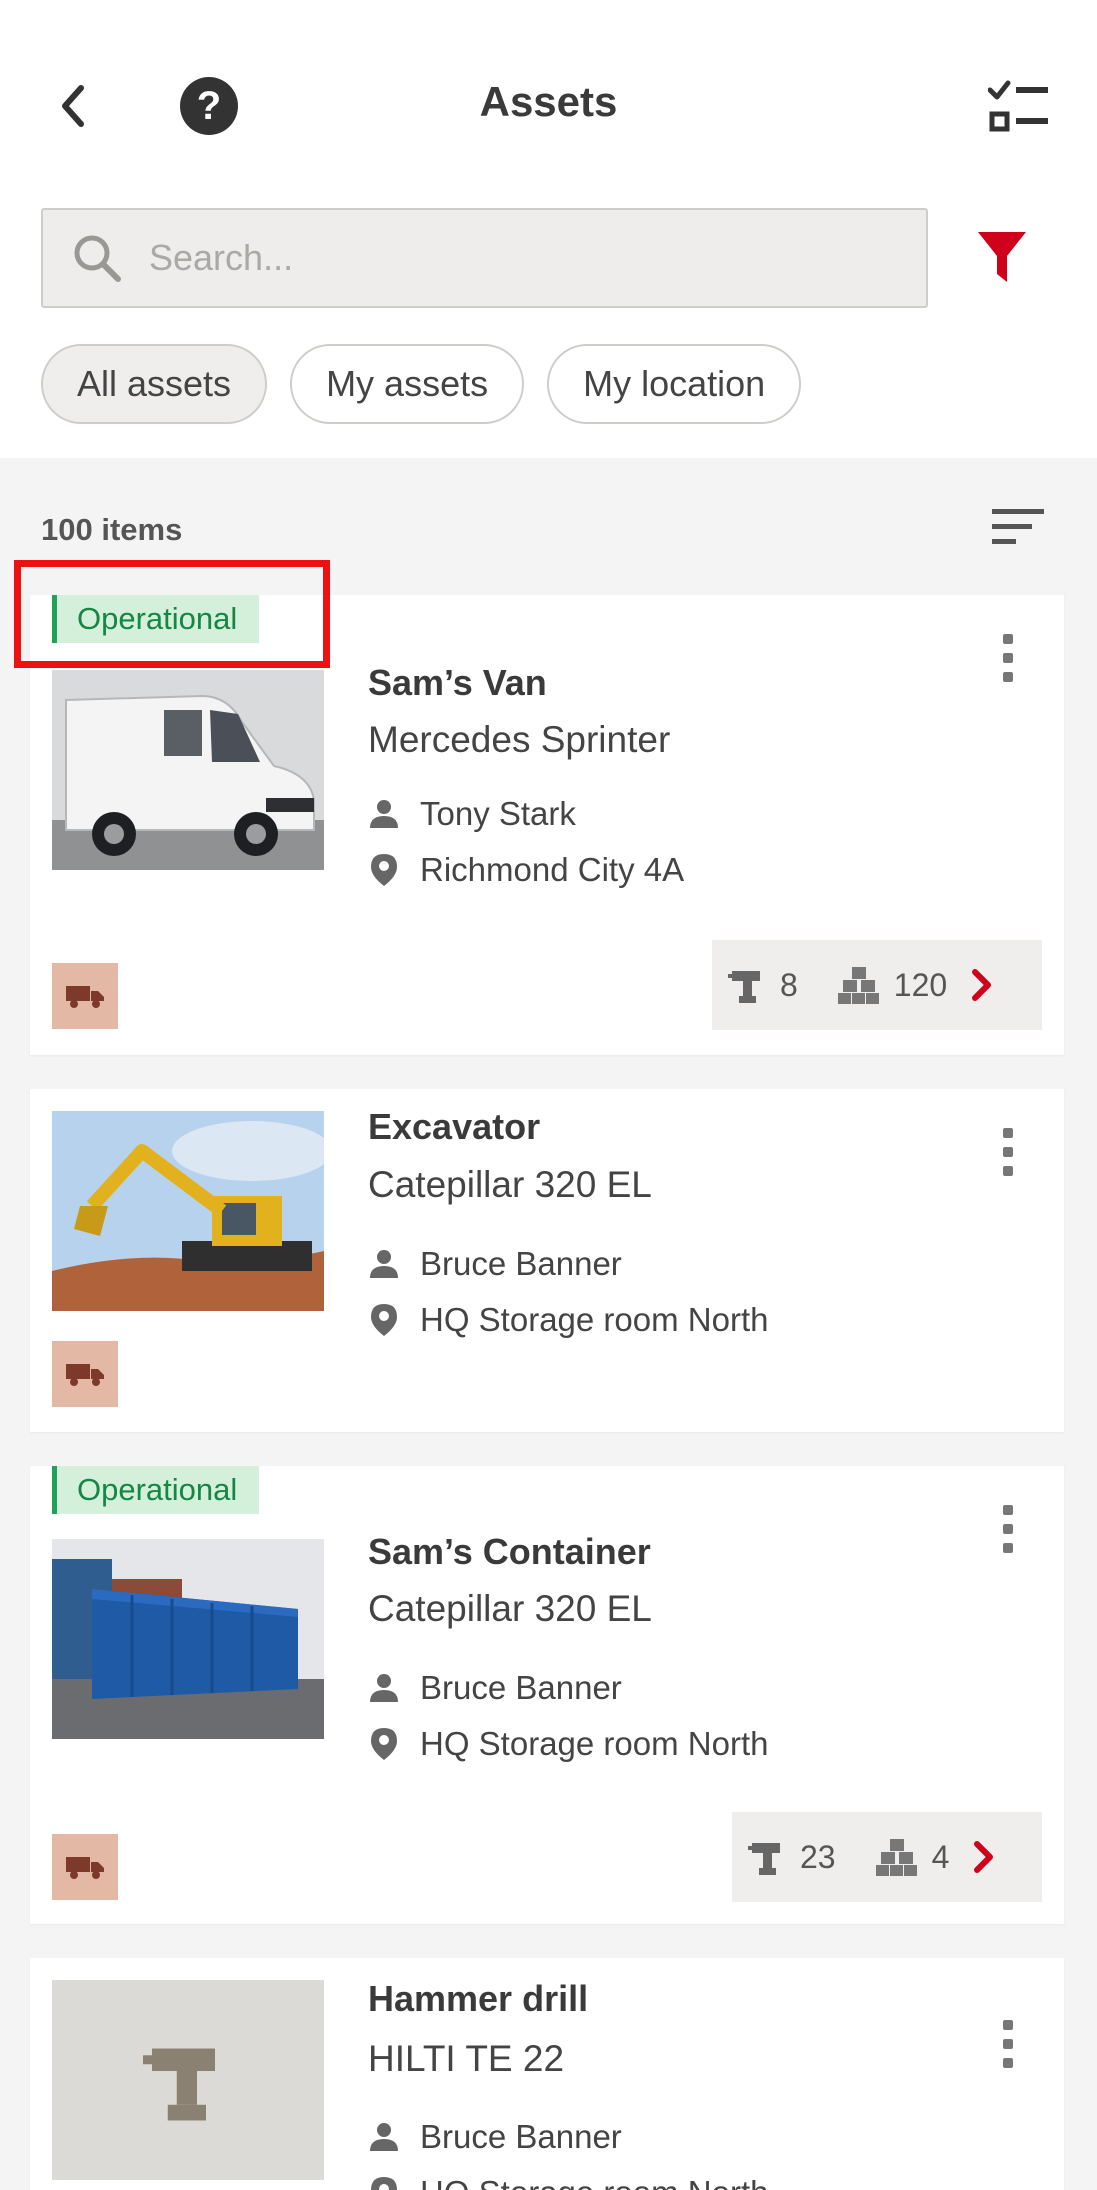  I want to click on search-icon, so click(97, 258).